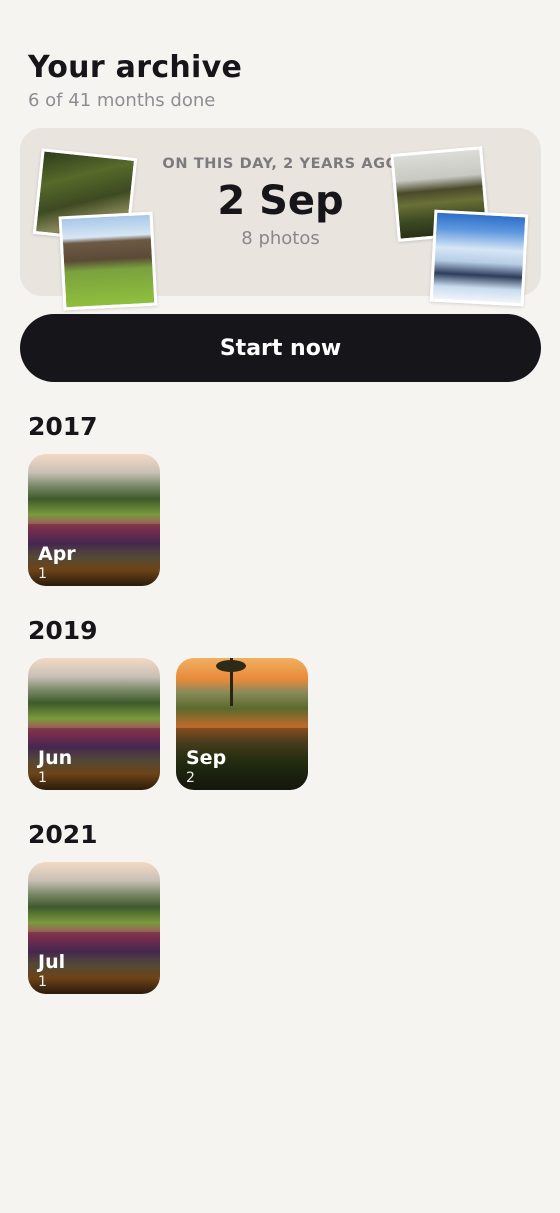 The width and height of the screenshot is (560, 1213). Describe the element at coordinates (135, 67) in the screenshot. I see `page-title: Your archive` at that location.